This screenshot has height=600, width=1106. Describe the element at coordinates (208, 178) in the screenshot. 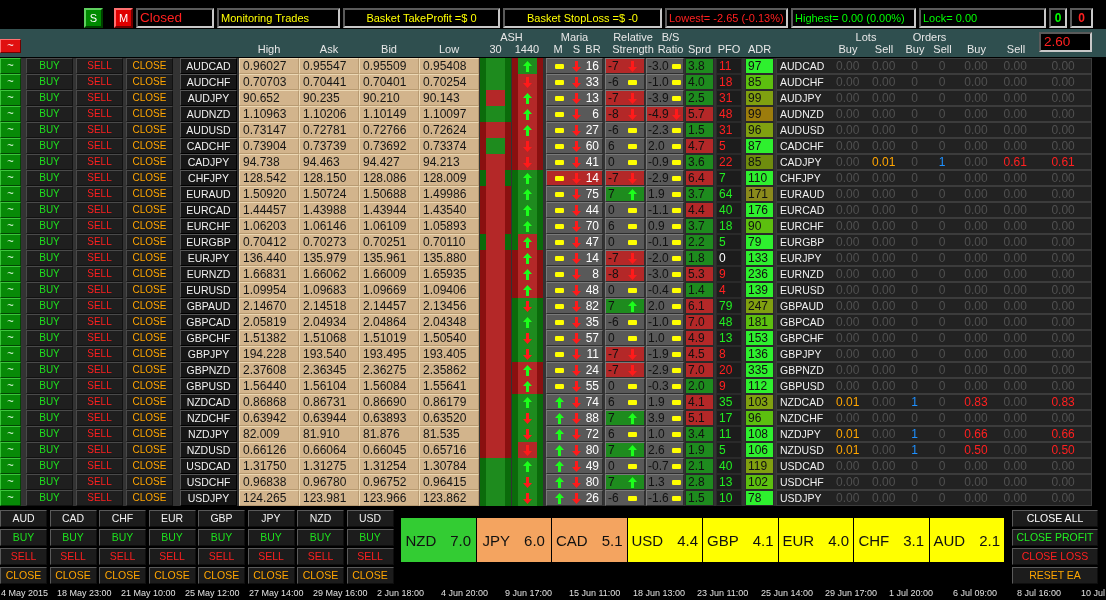

I see `symbol-button: CHFJPY` at that location.